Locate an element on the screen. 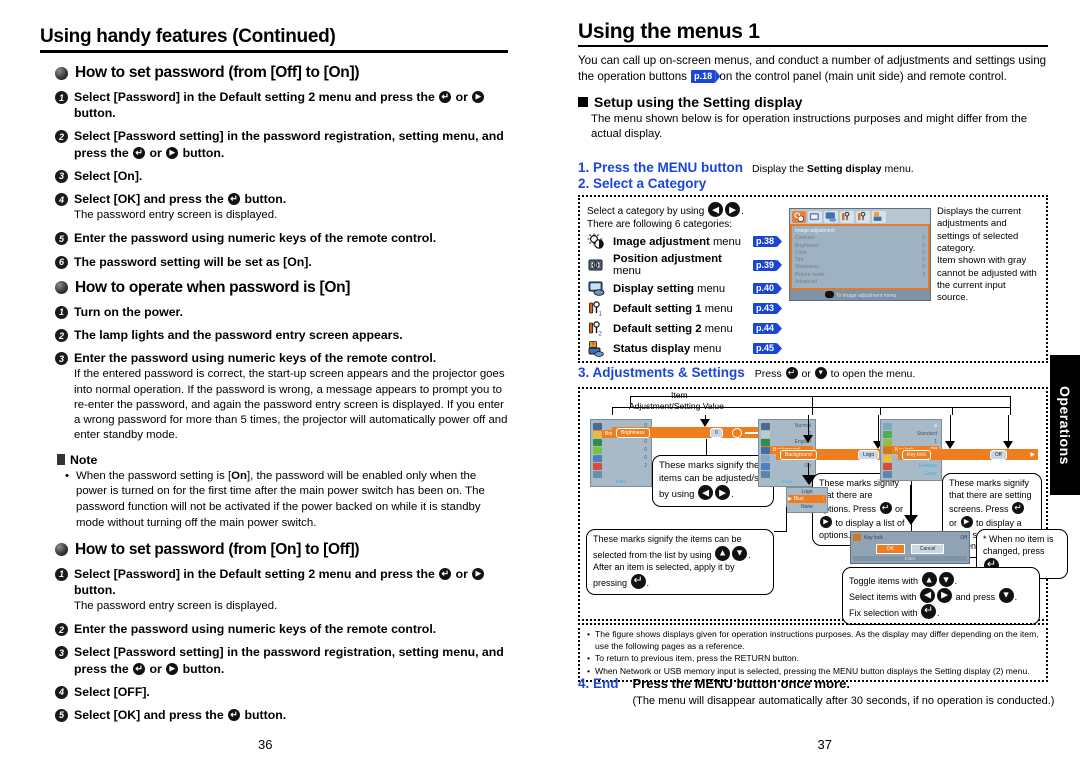  osd-row: Brightness 0 is located at coordinates (860, 246).